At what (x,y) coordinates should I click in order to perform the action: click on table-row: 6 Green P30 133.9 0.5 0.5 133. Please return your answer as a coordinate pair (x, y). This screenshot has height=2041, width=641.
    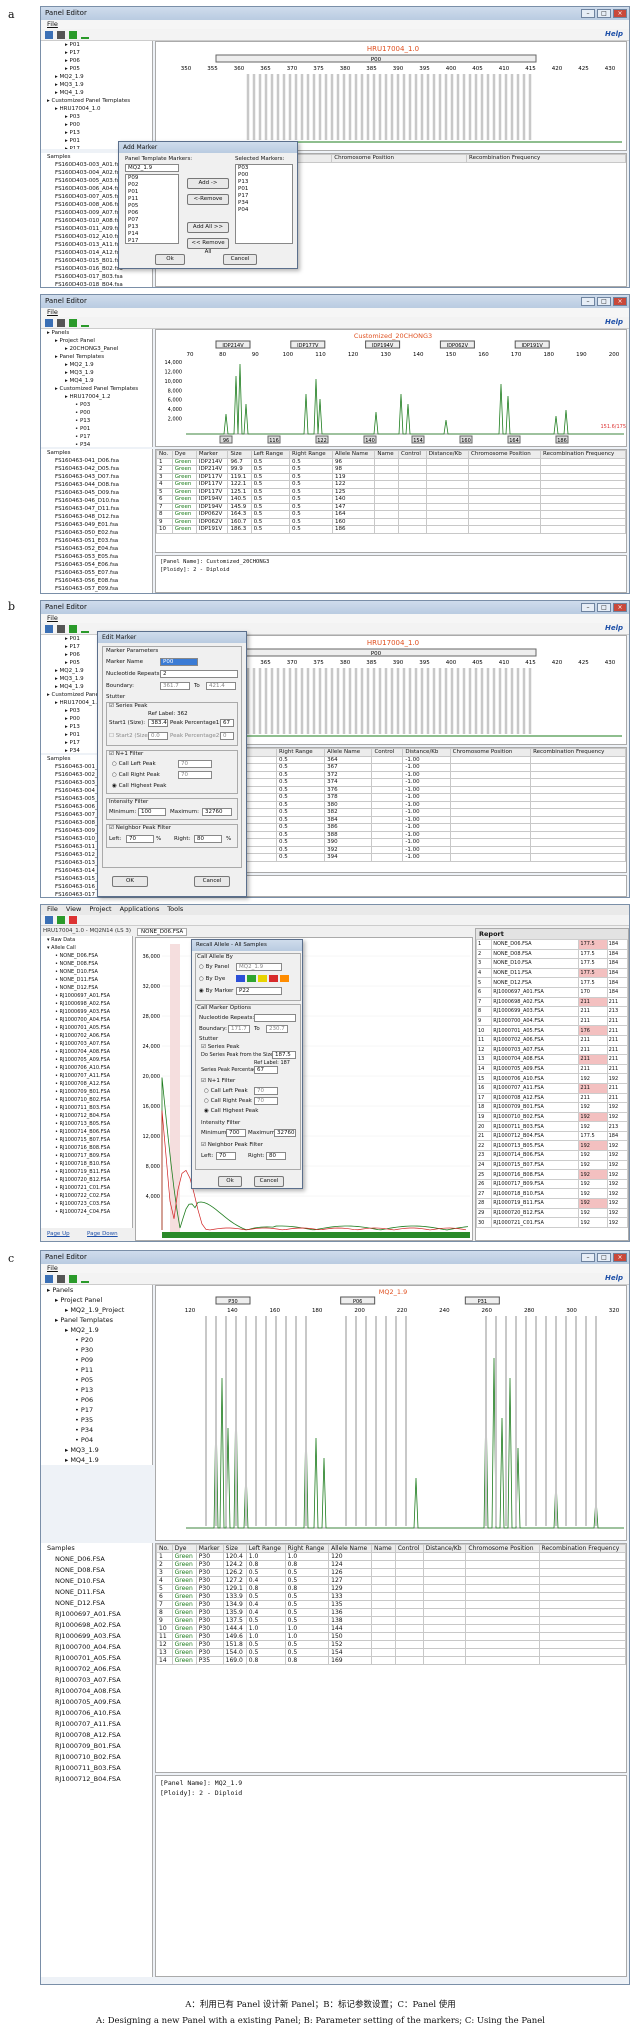
    Looking at the image, I should click on (391, 1596).